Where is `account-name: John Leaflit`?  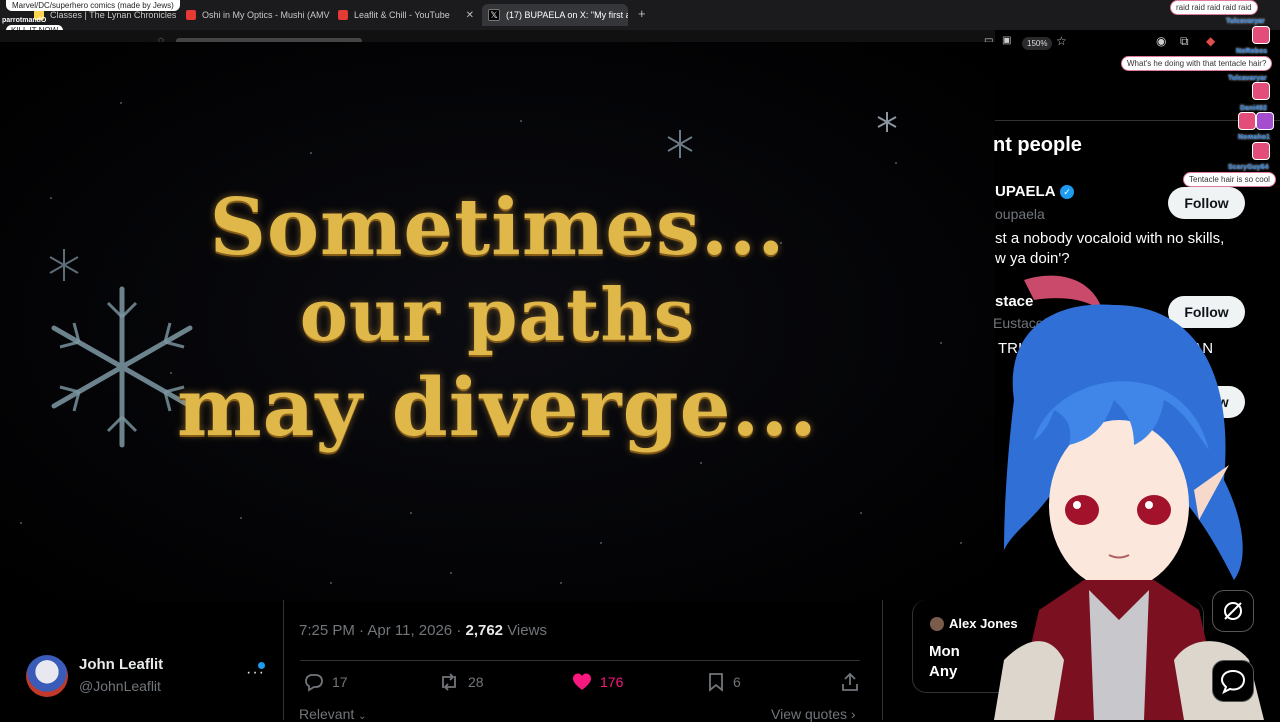 account-name: John Leaflit is located at coordinates (121, 664).